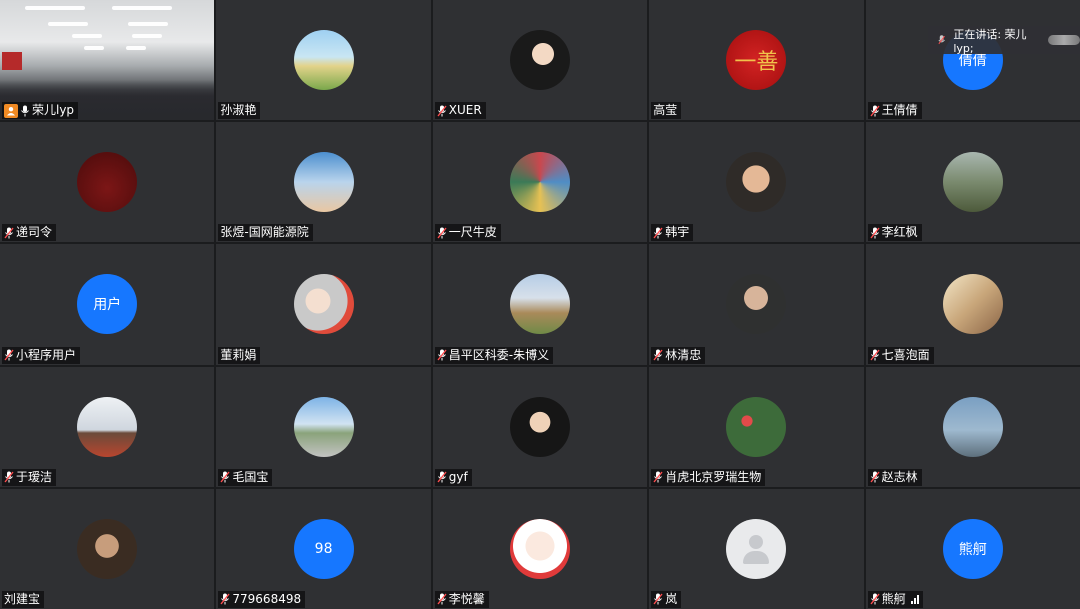  Describe the element at coordinates (11, 110) in the screenshot. I see `host-badge-icon` at that location.